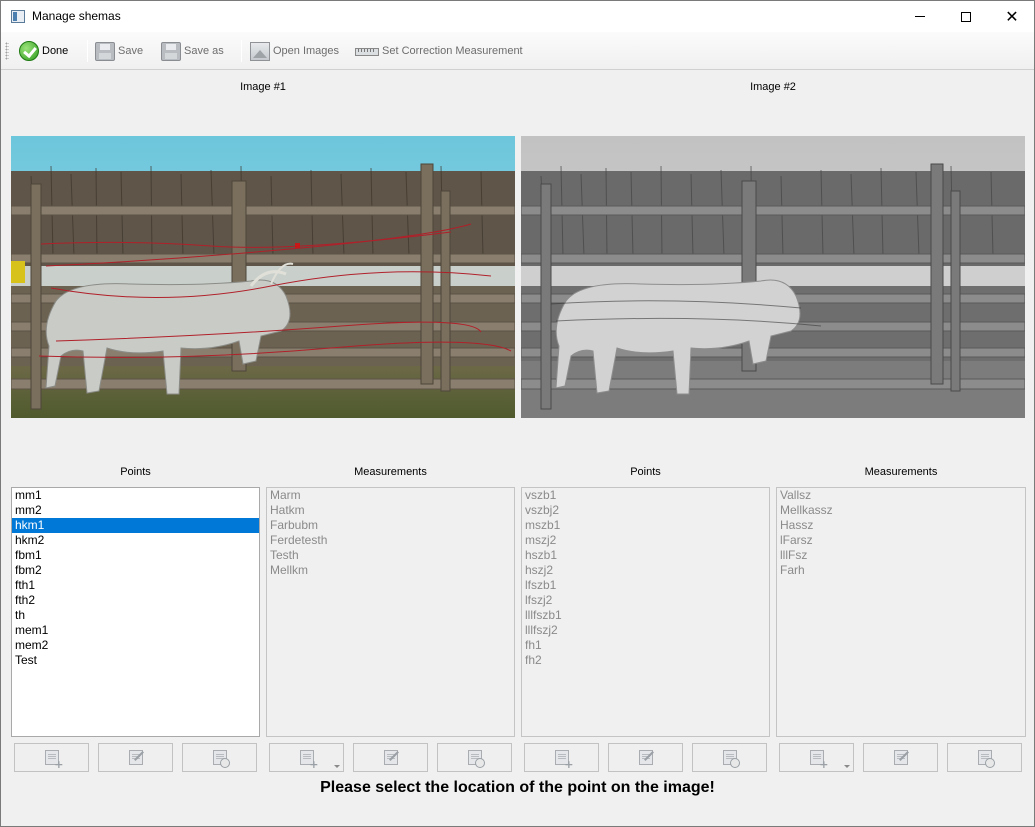  I want to click on list-item: hszb1, so click(645, 555).